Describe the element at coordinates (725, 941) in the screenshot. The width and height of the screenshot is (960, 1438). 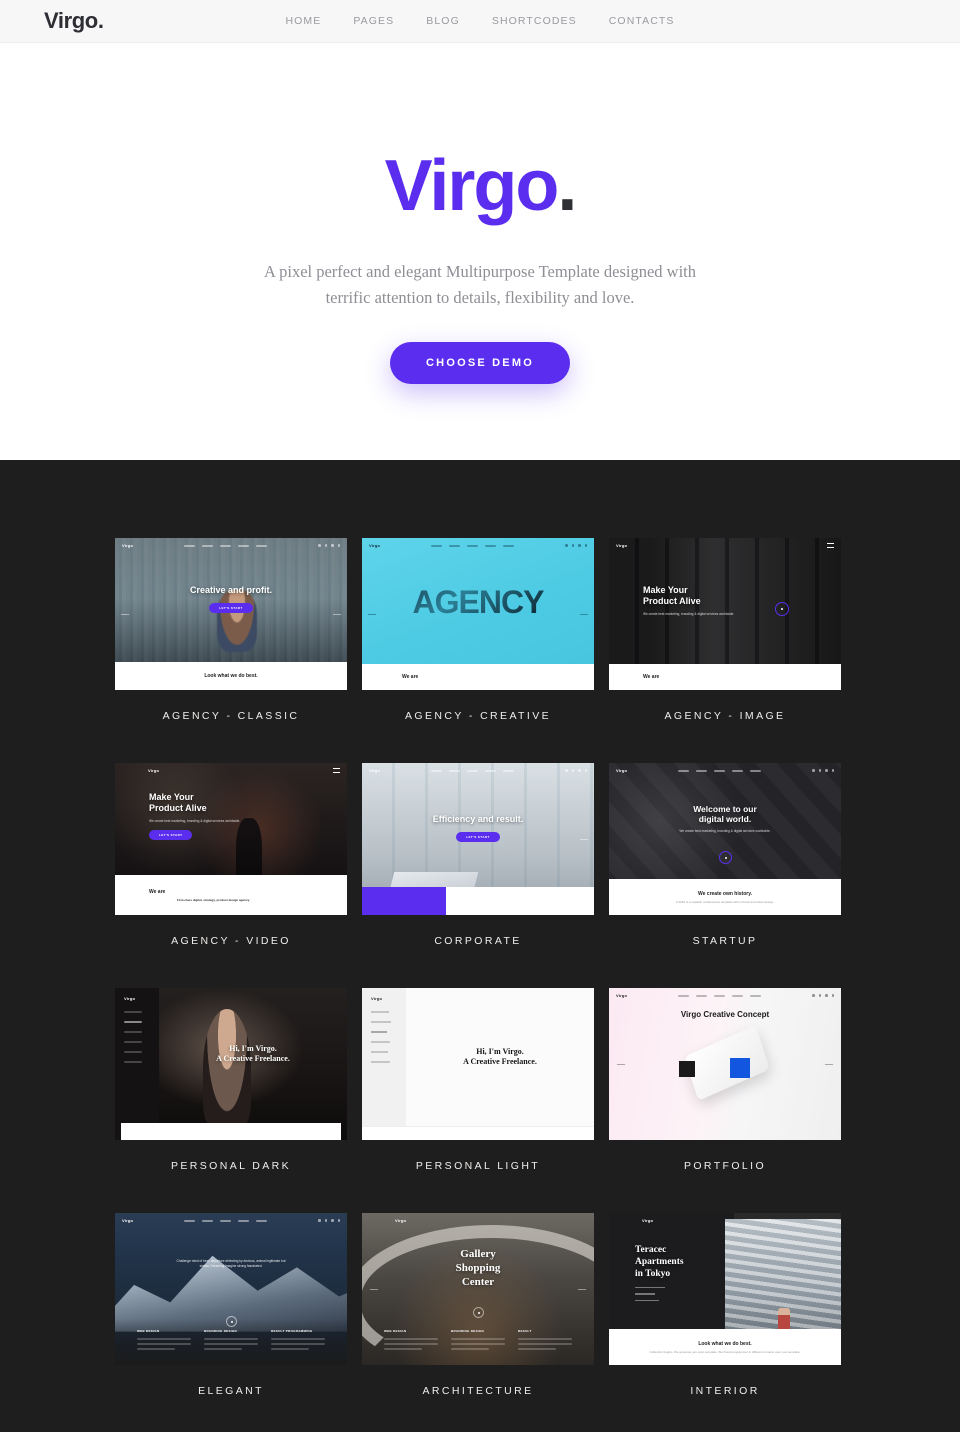
I see `demo-label-startup: STARTUP` at that location.